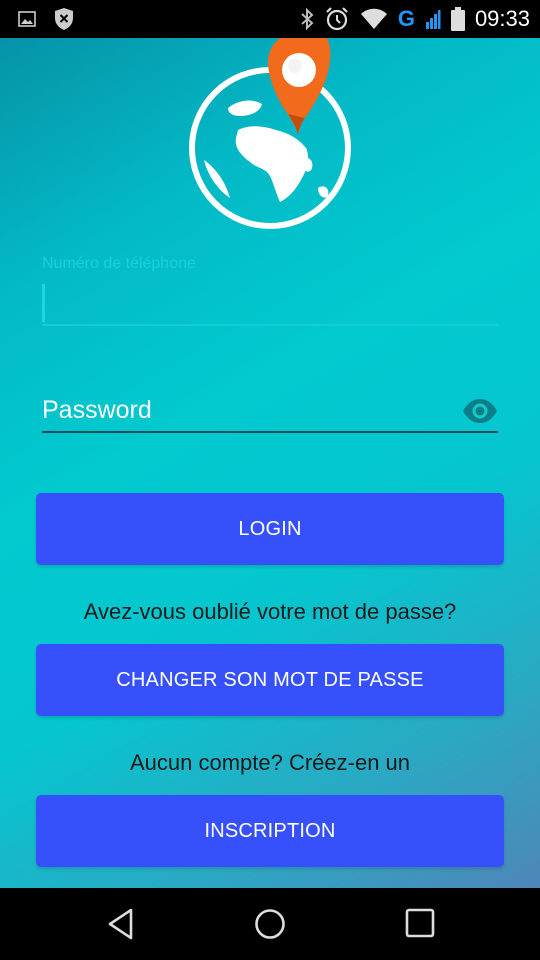  What do you see at coordinates (120, 924) in the screenshot?
I see `back-icon` at bounding box center [120, 924].